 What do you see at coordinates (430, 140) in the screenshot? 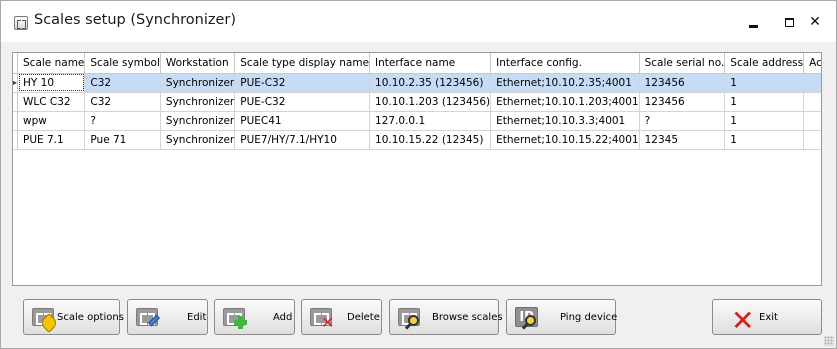
I see `cell-interface-name: 10.10.15.22 (12345)` at bounding box center [430, 140].